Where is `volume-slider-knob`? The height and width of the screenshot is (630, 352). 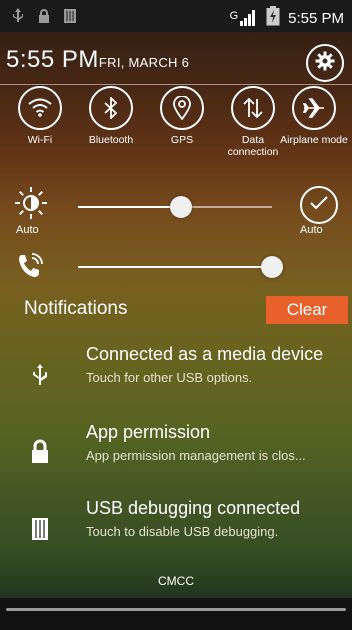
volume-slider-knob is located at coordinates (272, 267).